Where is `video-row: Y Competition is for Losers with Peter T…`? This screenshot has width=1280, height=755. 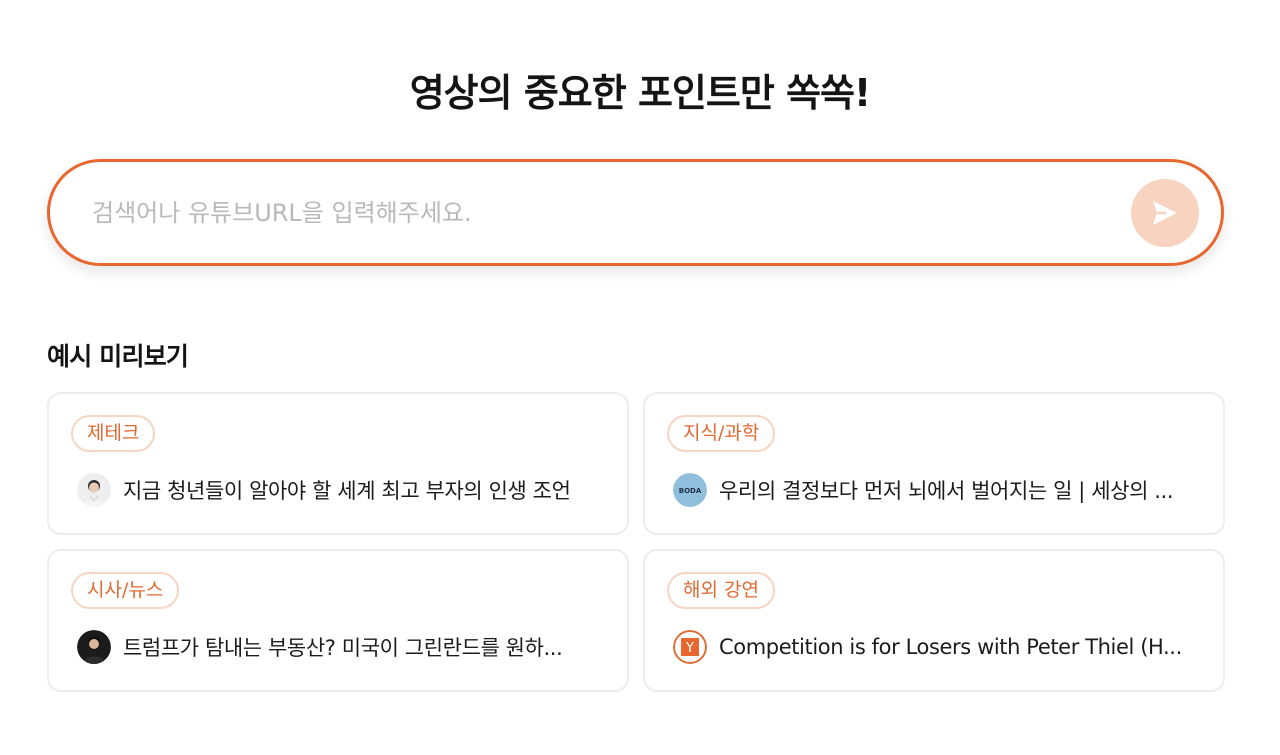 video-row: Y Competition is for Losers with Peter T… is located at coordinates (935, 647).